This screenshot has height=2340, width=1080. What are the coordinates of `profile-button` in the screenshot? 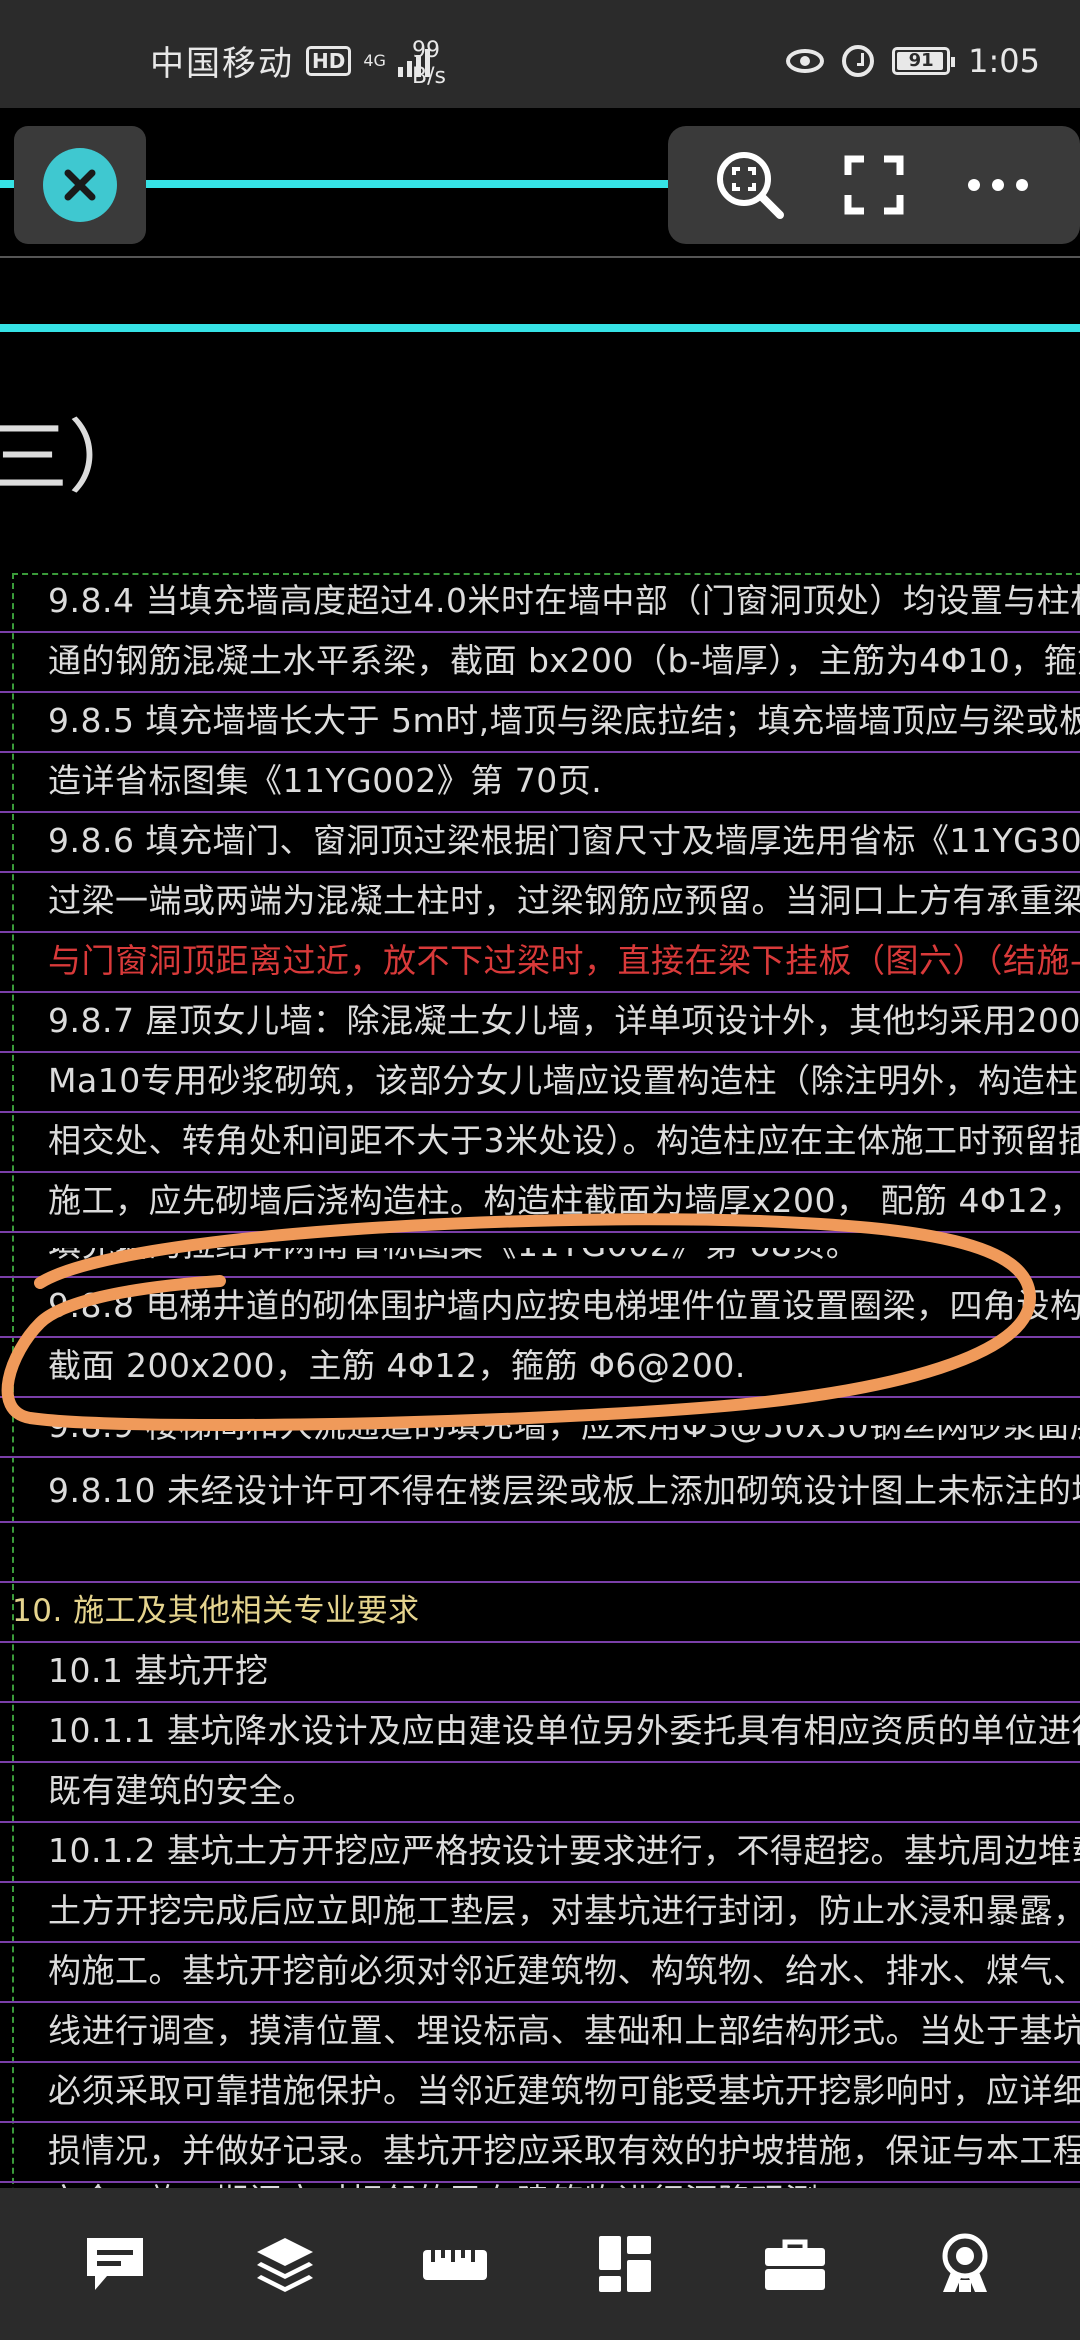 It's located at (965, 2264).